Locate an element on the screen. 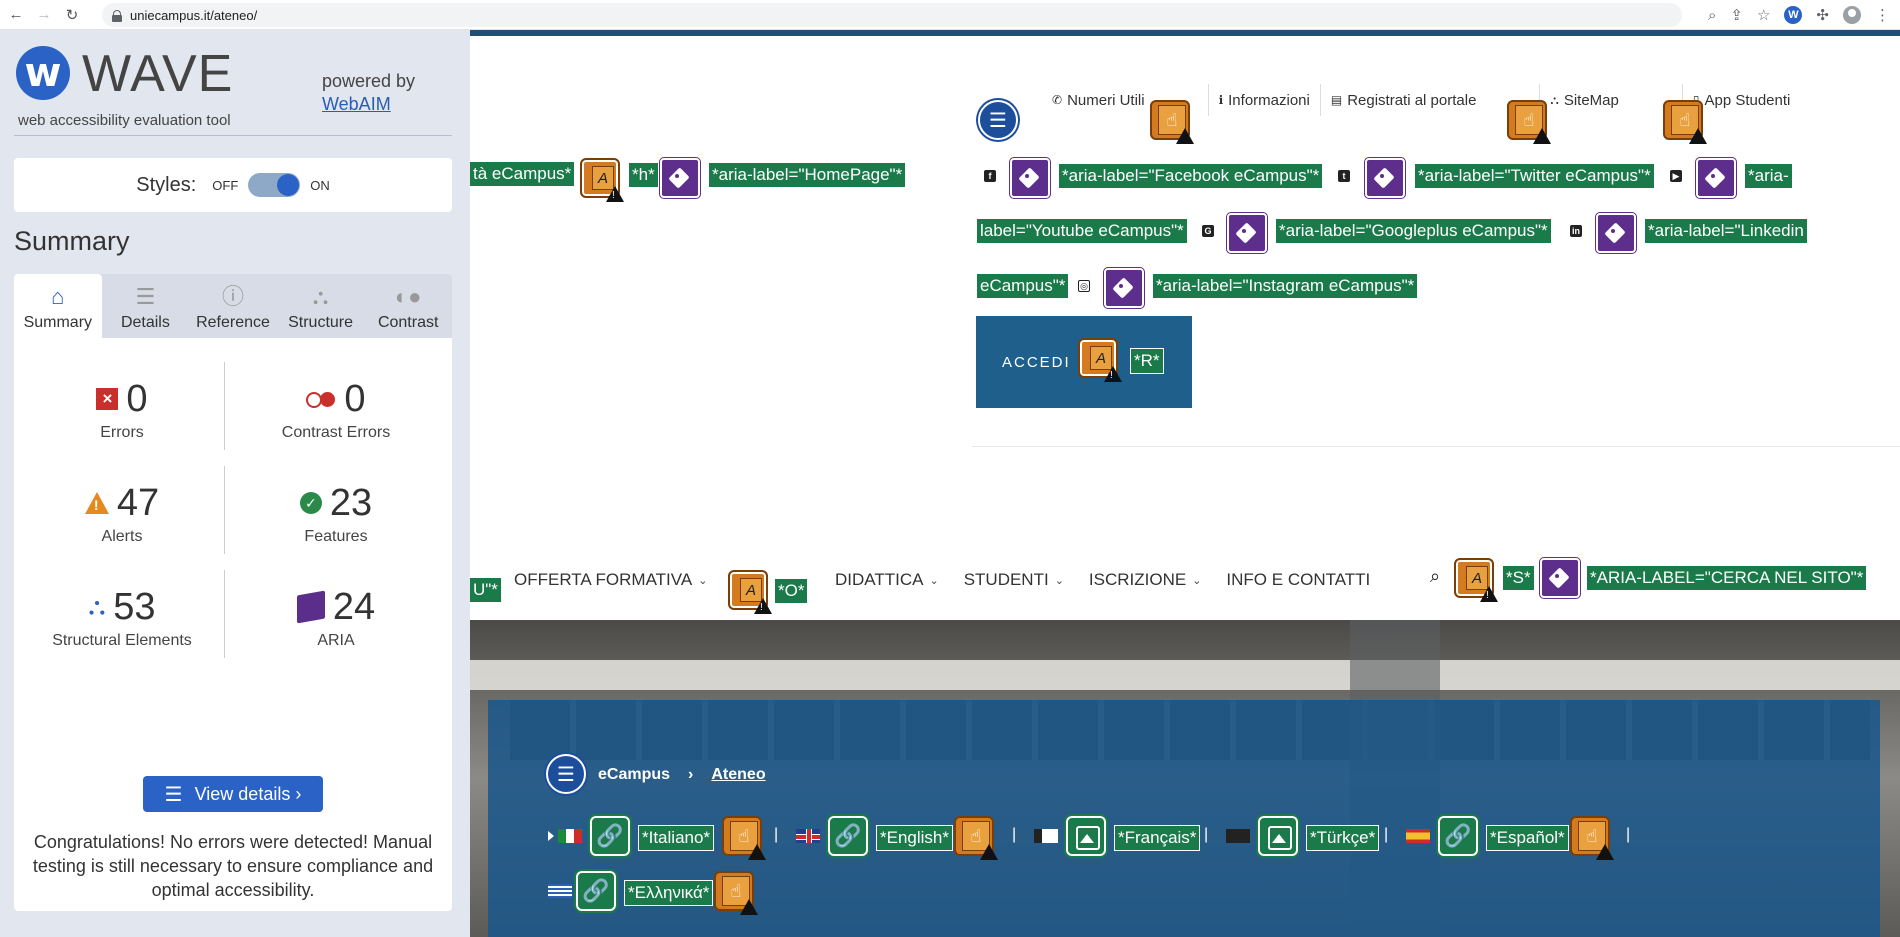 The height and width of the screenshot is (937, 1900). tab-summary: ⌂ Summary is located at coordinates (58, 306).